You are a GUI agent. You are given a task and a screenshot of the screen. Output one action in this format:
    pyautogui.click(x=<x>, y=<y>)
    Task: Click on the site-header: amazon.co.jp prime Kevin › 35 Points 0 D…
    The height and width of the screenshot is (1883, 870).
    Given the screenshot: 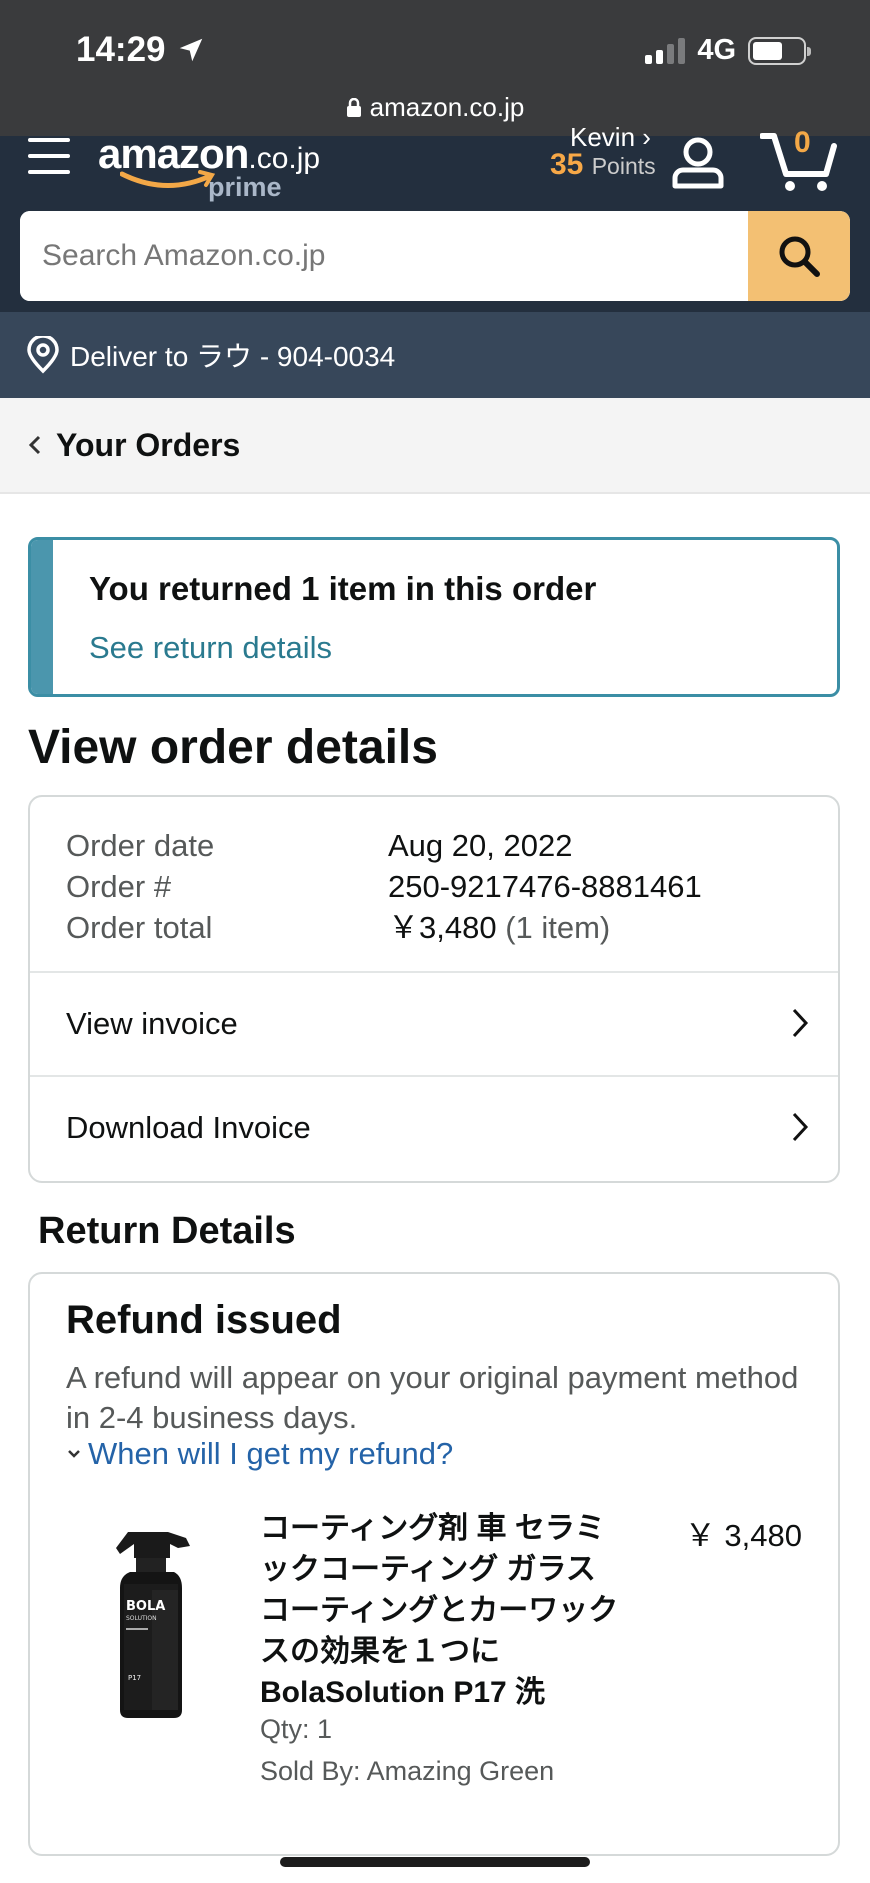 What is the action you would take?
    pyautogui.click(x=435, y=260)
    